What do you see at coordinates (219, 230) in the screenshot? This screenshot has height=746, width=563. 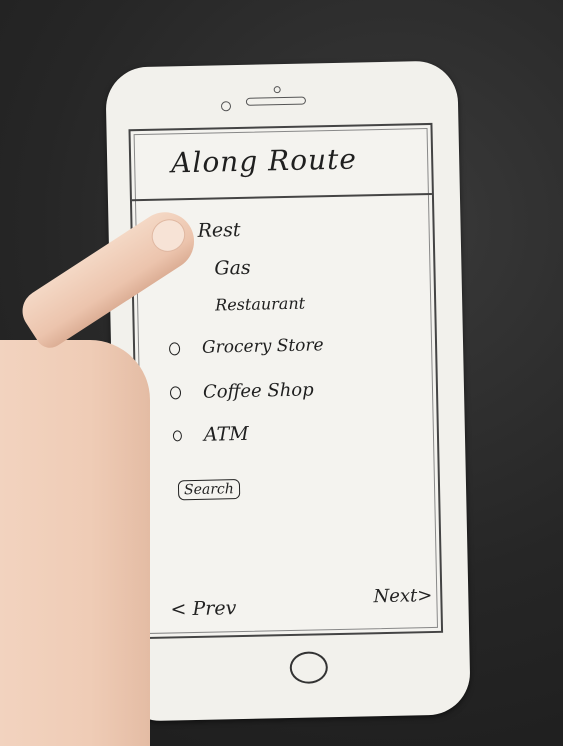 I see `option-label: Rest` at bounding box center [219, 230].